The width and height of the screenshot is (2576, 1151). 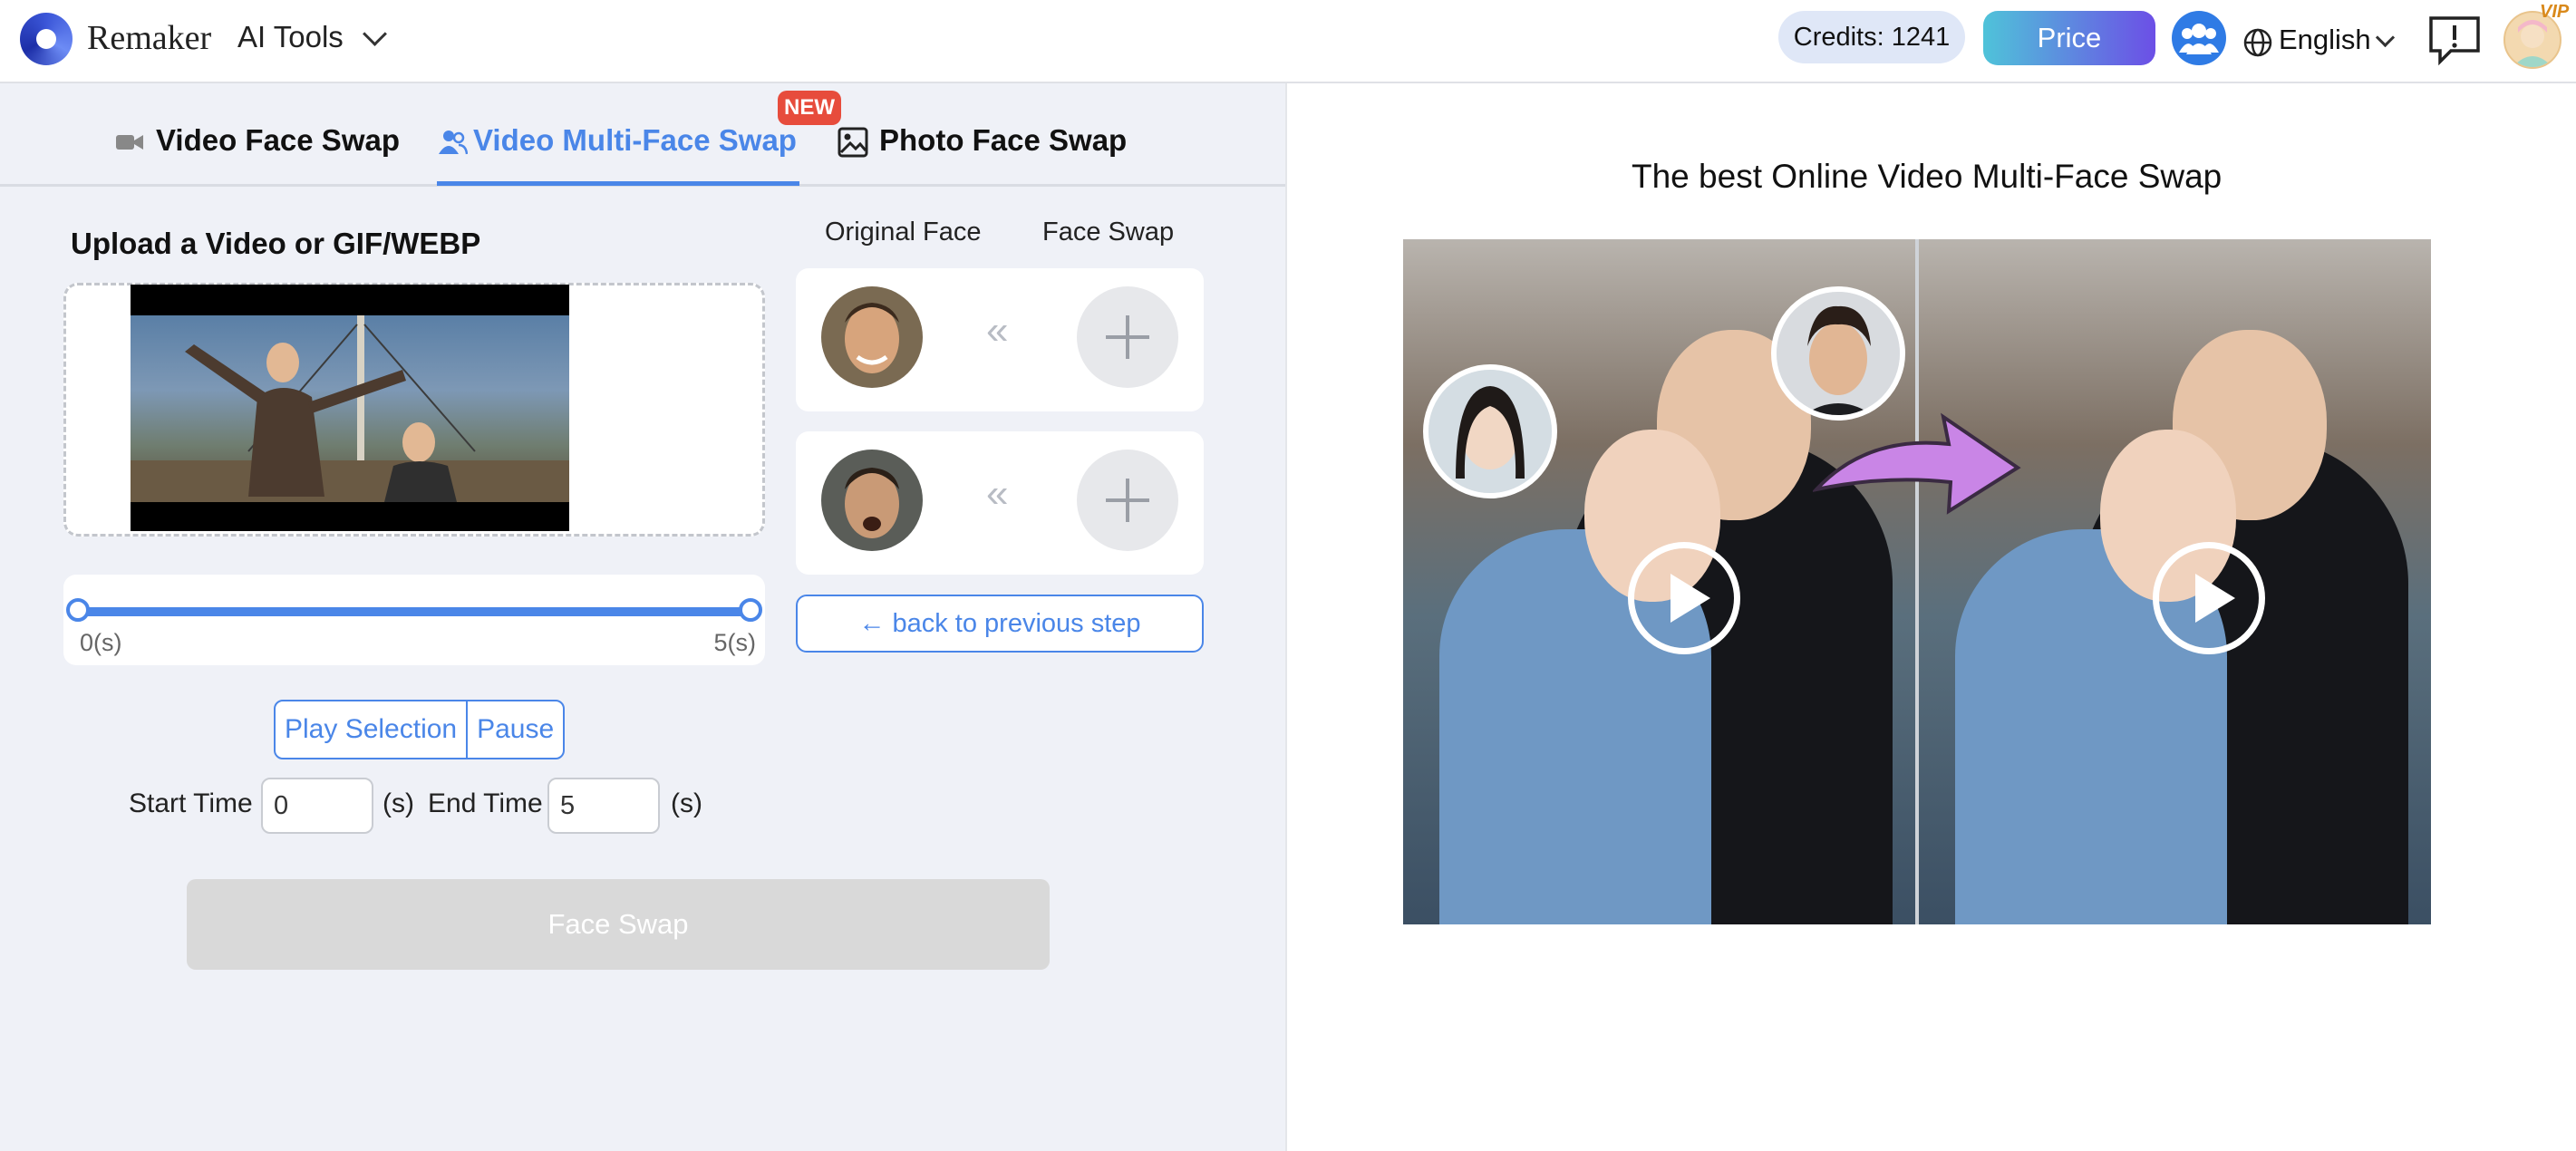 I want to click on face-swap-button: Face Swap, so click(x=618, y=924).